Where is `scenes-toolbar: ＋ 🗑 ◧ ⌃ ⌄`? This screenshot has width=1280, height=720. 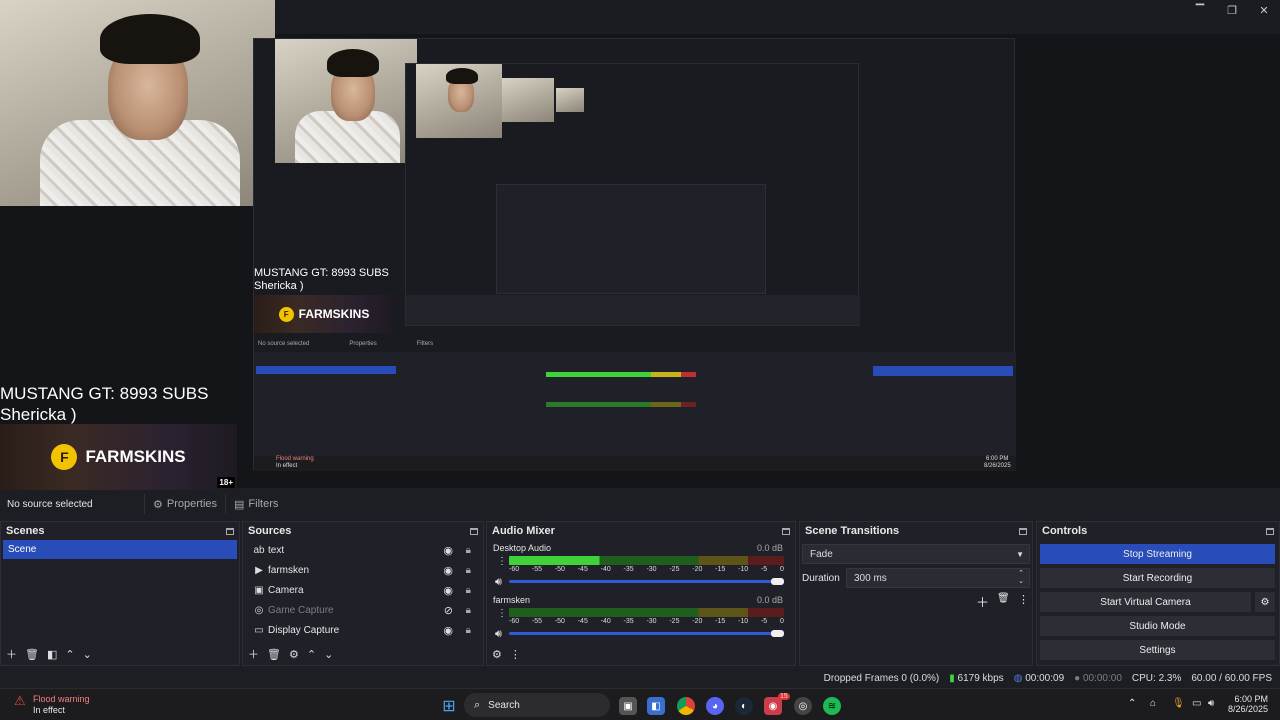
scenes-toolbar: ＋ 🗑 ◧ ⌃ ⌄ is located at coordinates (120, 654).